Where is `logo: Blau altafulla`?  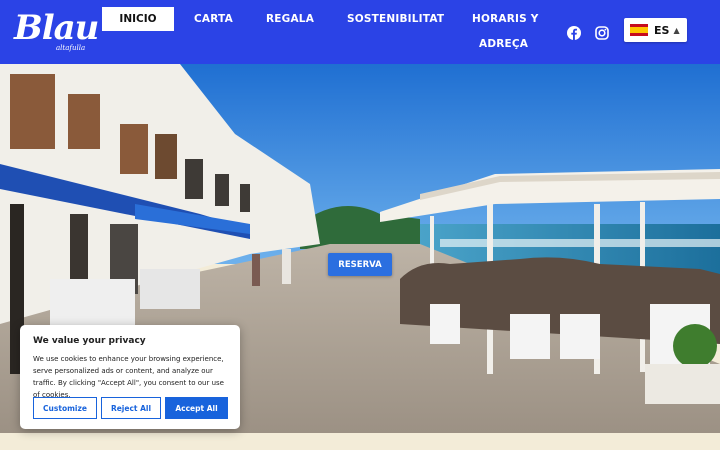
logo: Blau altafulla is located at coordinates (55, 31).